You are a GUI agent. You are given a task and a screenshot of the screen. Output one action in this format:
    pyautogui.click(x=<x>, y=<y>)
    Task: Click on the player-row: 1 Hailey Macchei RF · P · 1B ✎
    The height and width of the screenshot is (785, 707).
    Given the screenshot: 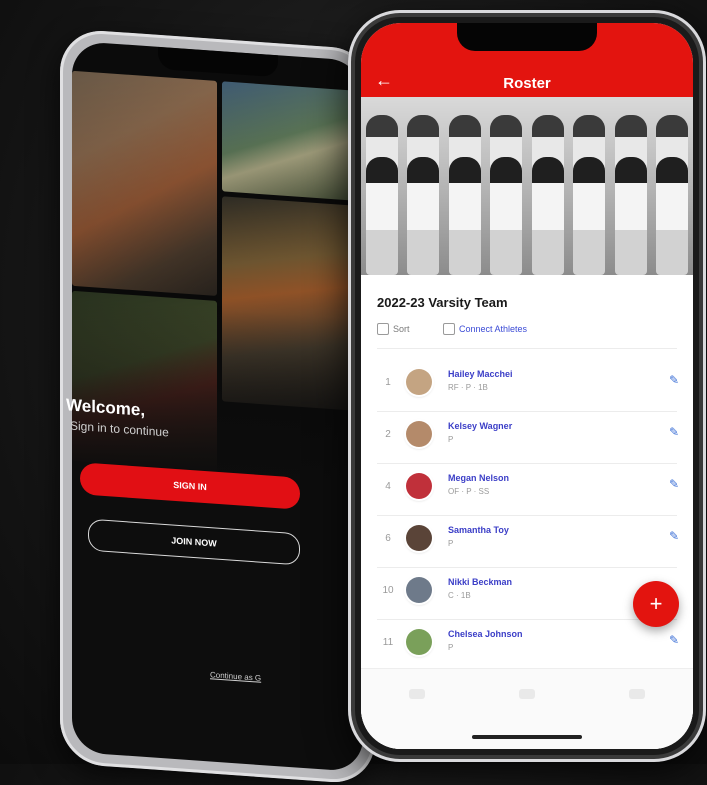 What is the action you would take?
    pyautogui.click(x=527, y=387)
    